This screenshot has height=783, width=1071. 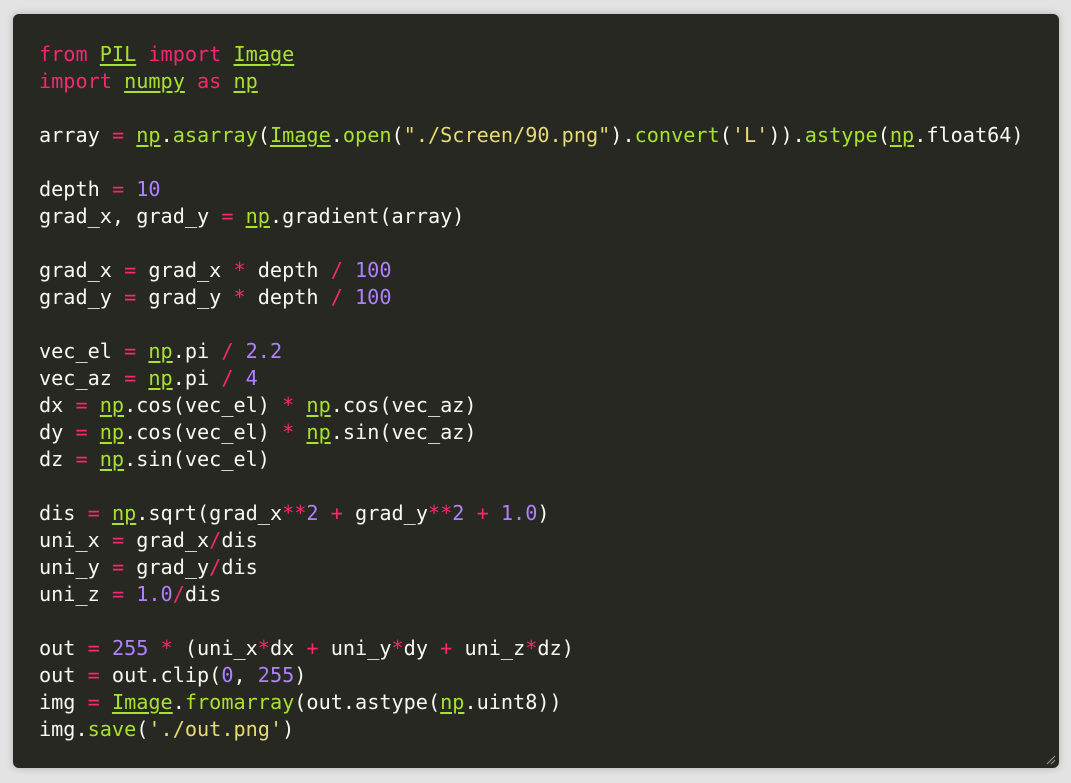 I want to click on function-token: open, so click(x=367, y=135).